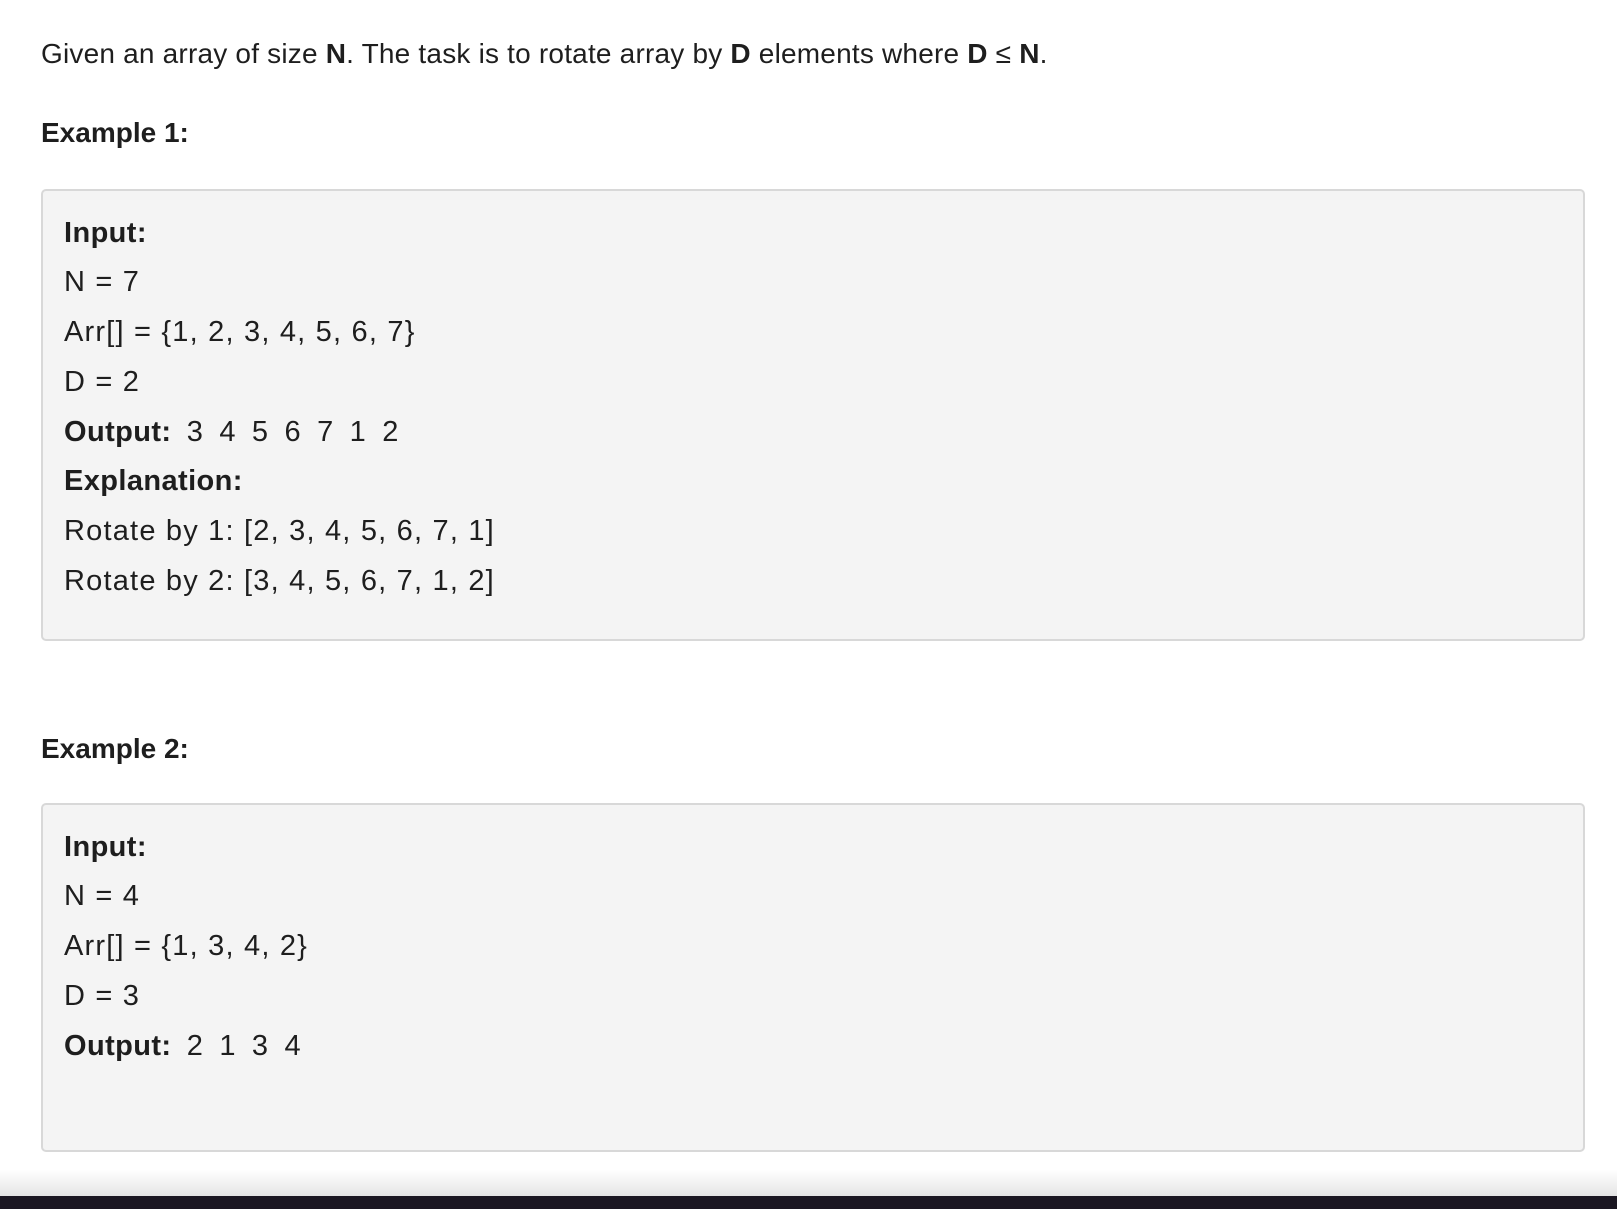 This screenshot has height=1209, width=1617. I want to click on example-1-heading: Example 1:, so click(115, 132).